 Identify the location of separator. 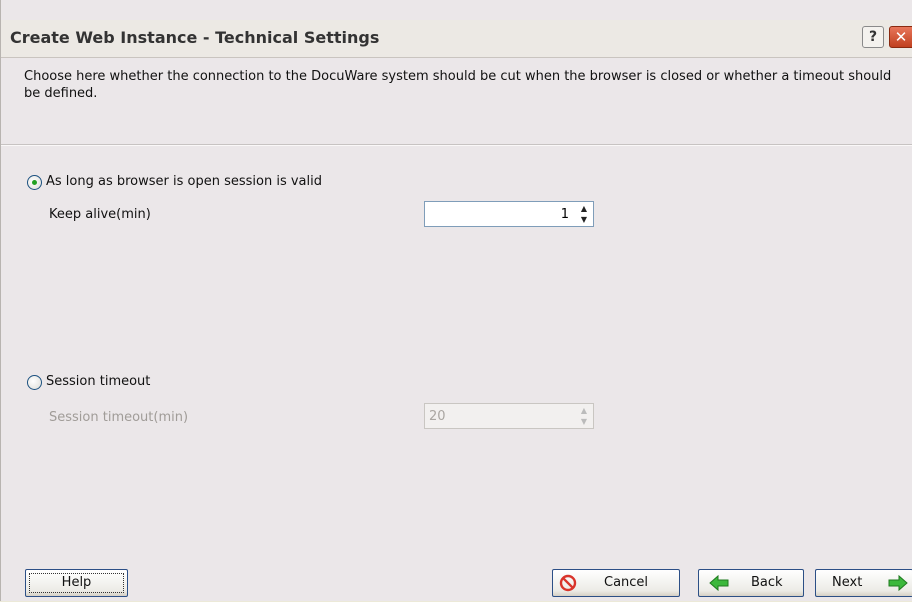
(456, 144).